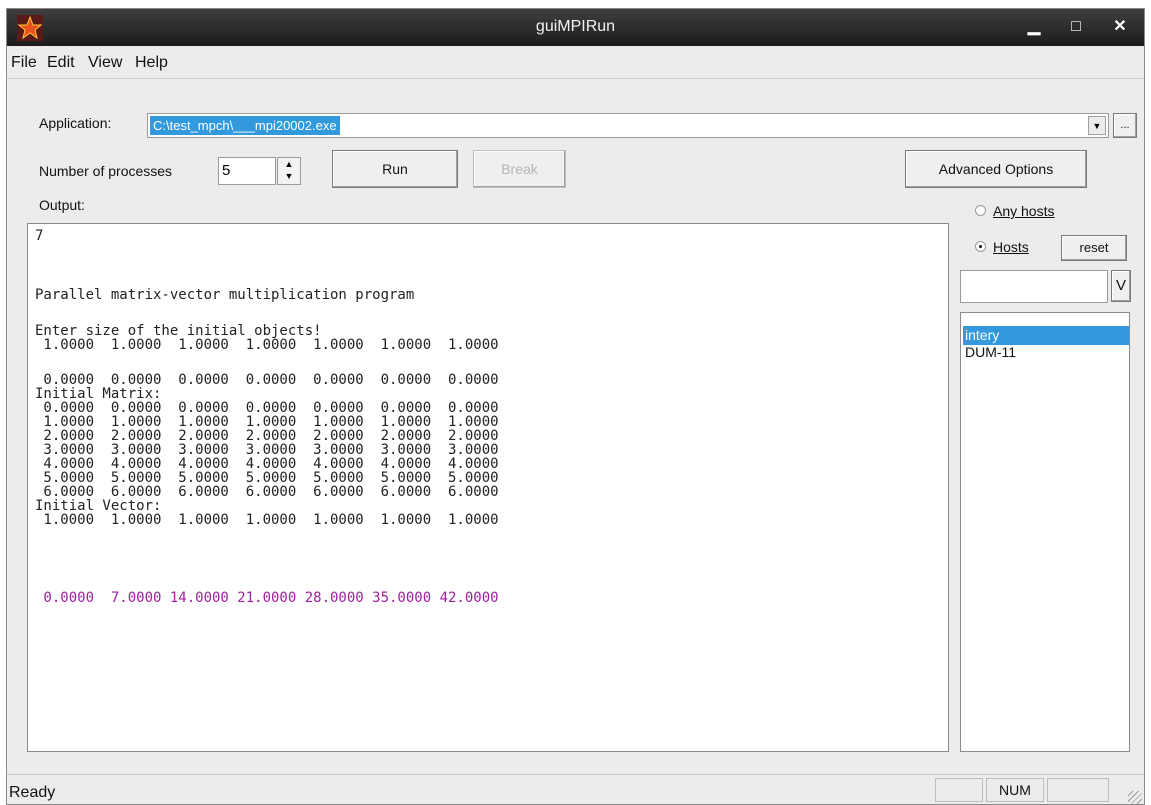 The width and height of the screenshot is (1151, 805). Describe the element at coordinates (1011, 247) in the screenshot. I see `hosts-label: Hosts` at that location.